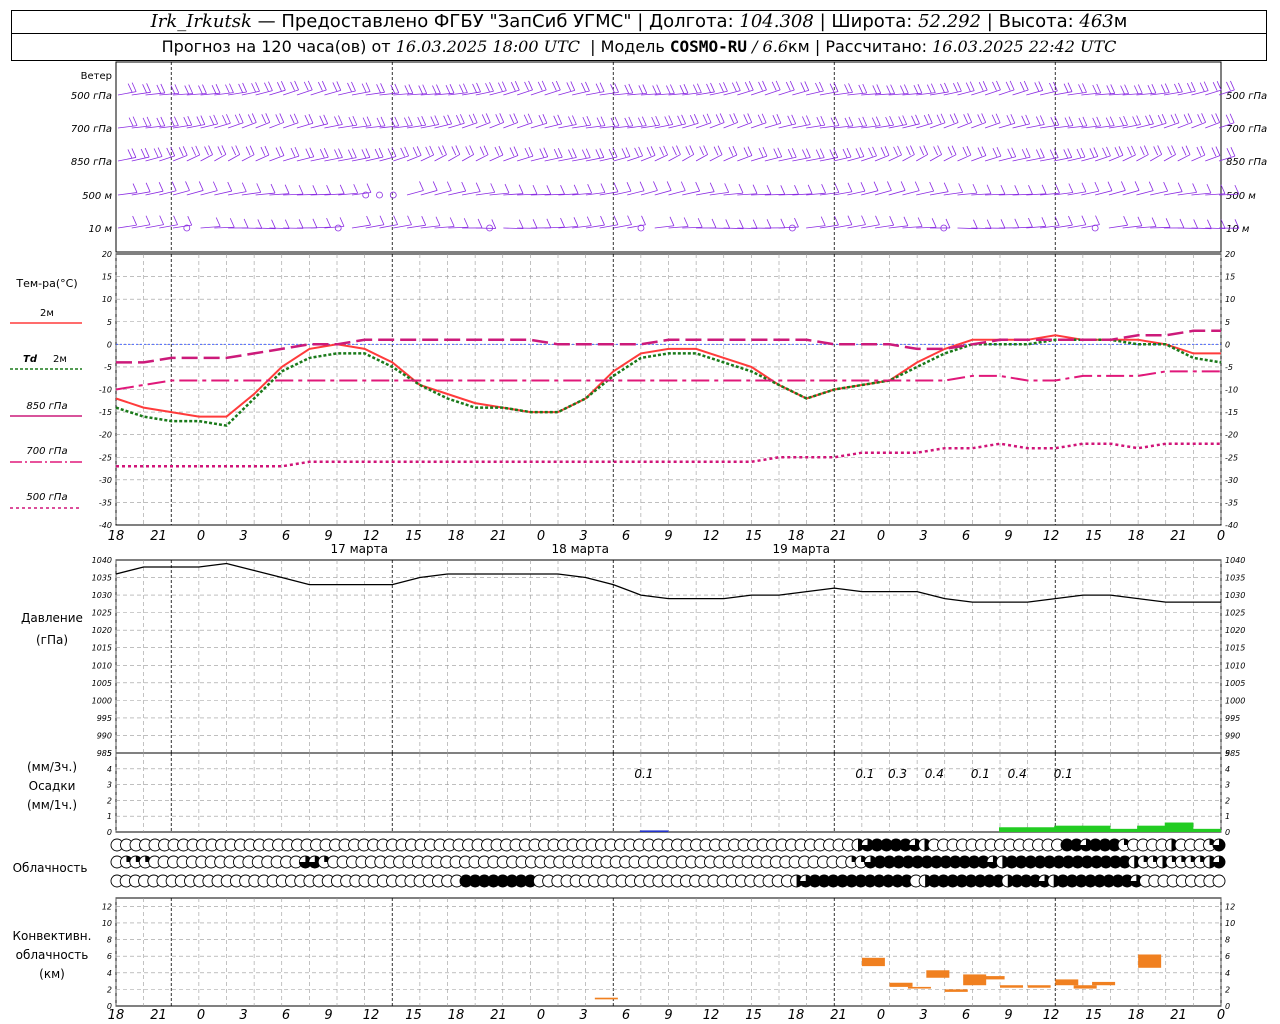  Describe the element at coordinates (1232, 718) in the screenshot. I see `pressure-tick-right: 995` at that location.